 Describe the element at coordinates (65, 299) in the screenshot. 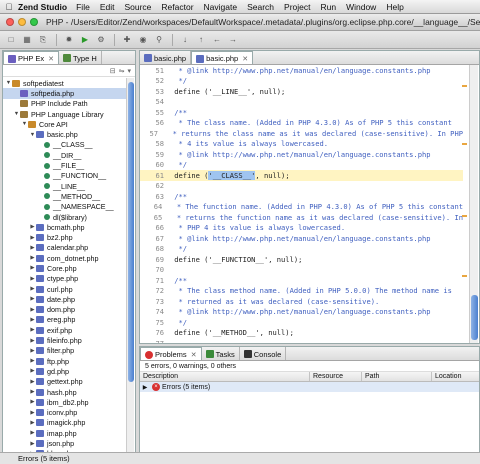

I see `tree-item: ▶ date.php` at that location.